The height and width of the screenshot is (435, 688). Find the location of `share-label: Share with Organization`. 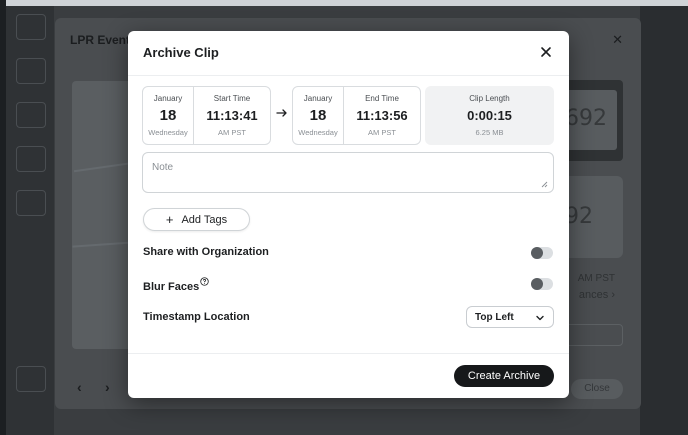

share-label: Share with Organization is located at coordinates (206, 252).